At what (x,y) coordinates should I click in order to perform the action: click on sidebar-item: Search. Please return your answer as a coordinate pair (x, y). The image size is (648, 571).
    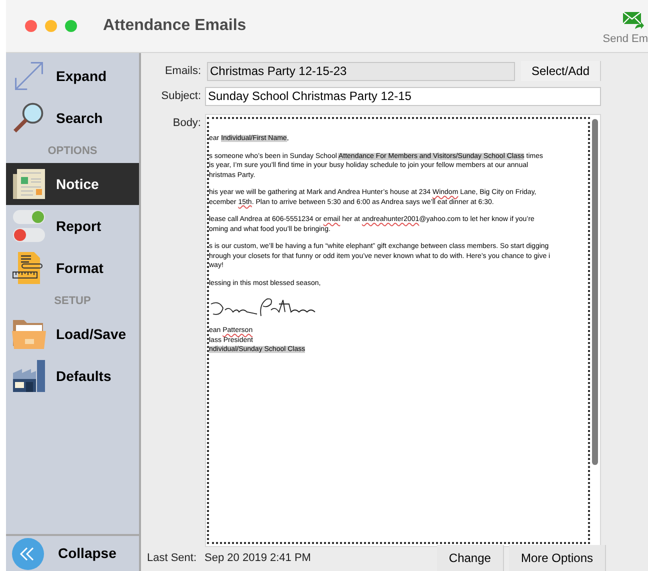
    Looking at the image, I should click on (72, 118).